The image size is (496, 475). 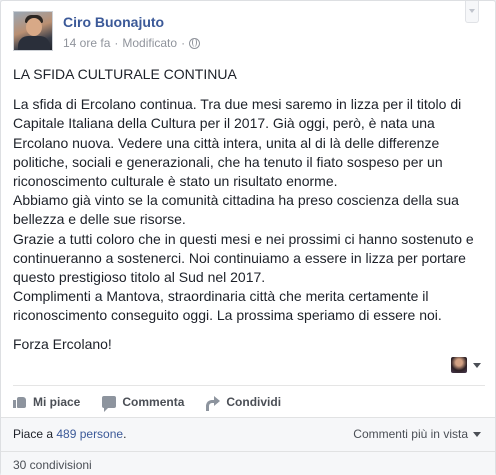 I want to click on comment-label: Commenta, so click(x=153, y=401).